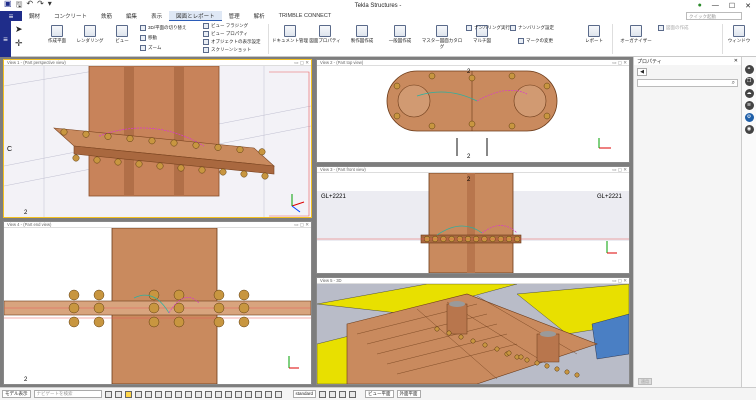 The width and height of the screenshot is (756, 400). What do you see at coordinates (34, 16) in the screenshot?
I see `tab-steel: 鋼材` at bounding box center [34, 16].